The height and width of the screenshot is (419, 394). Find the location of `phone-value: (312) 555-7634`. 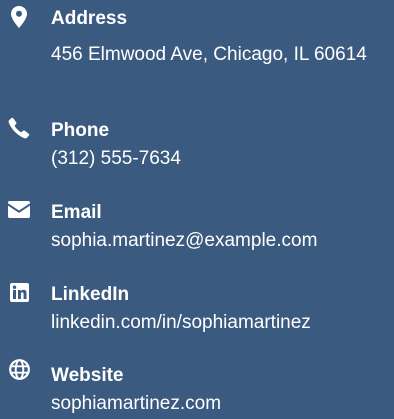

phone-value: (312) 555-7634 is located at coordinates (116, 158).